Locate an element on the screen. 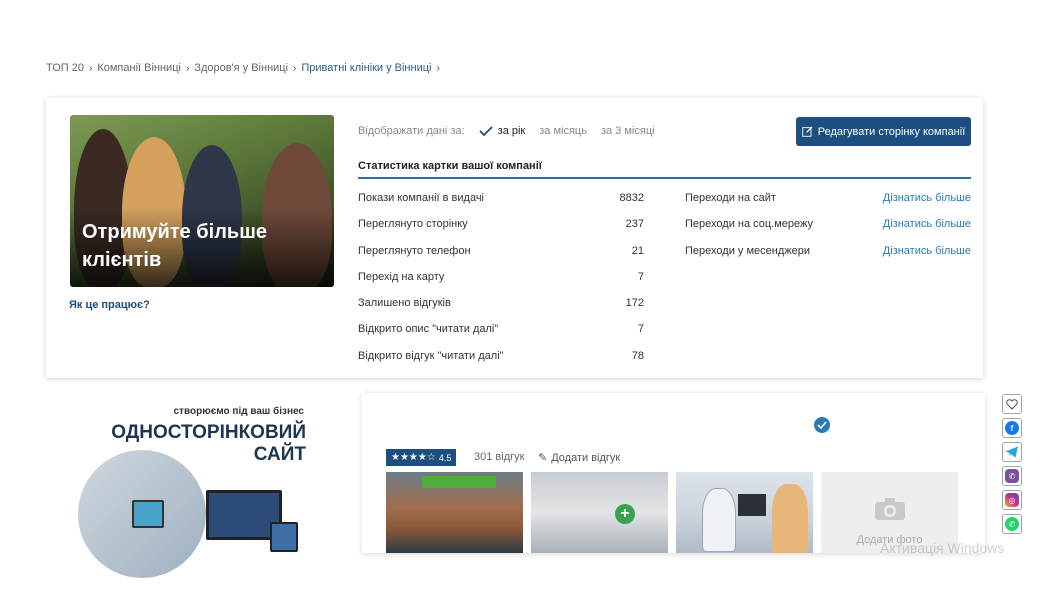 This screenshot has width=1064, height=600. ad-title-line: ОДНОСТОРІНКОВИЙ is located at coordinates (208, 432).